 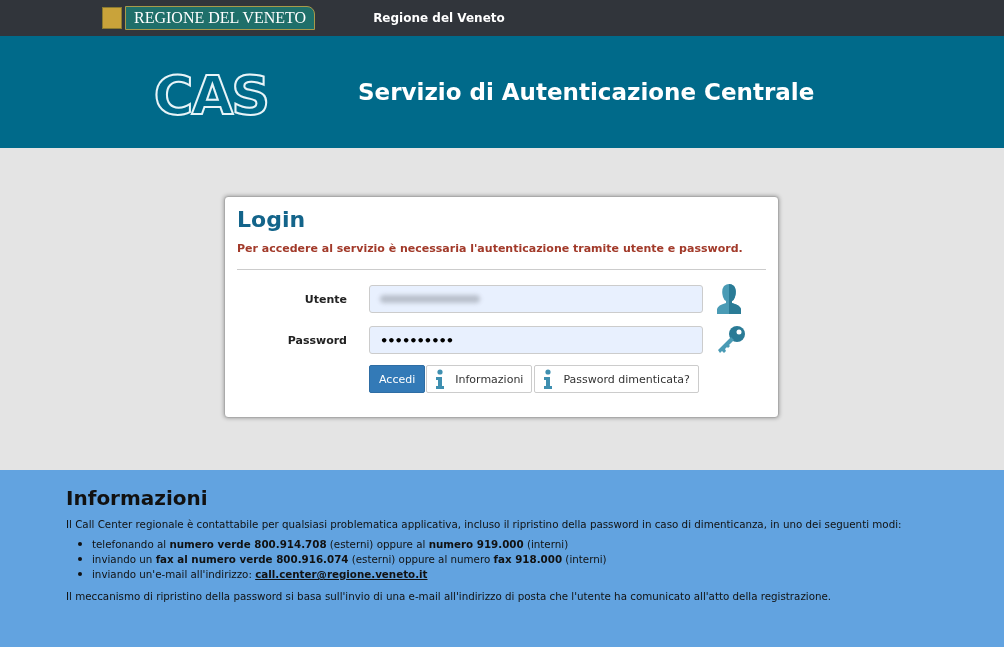 I want to click on list-item-text: telefonando al numero verde 800.914.708 (esterni) oppure al numero 919.000 (interni), so click(x=330, y=544).